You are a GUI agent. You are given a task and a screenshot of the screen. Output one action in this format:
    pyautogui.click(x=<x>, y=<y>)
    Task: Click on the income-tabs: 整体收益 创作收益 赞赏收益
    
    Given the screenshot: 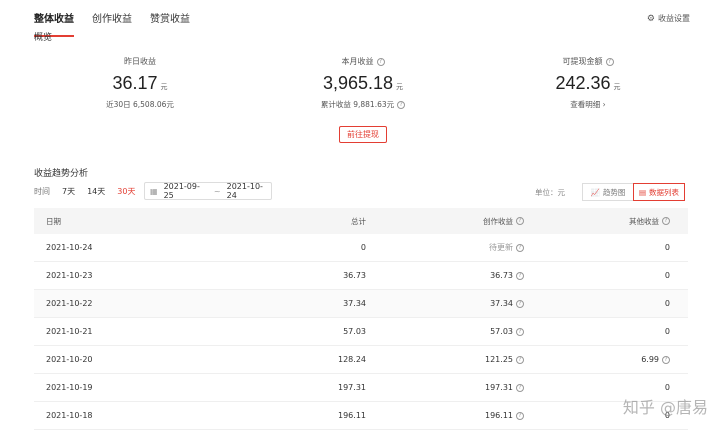 What is the action you would take?
    pyautogui.click(x=112, y=23)
    